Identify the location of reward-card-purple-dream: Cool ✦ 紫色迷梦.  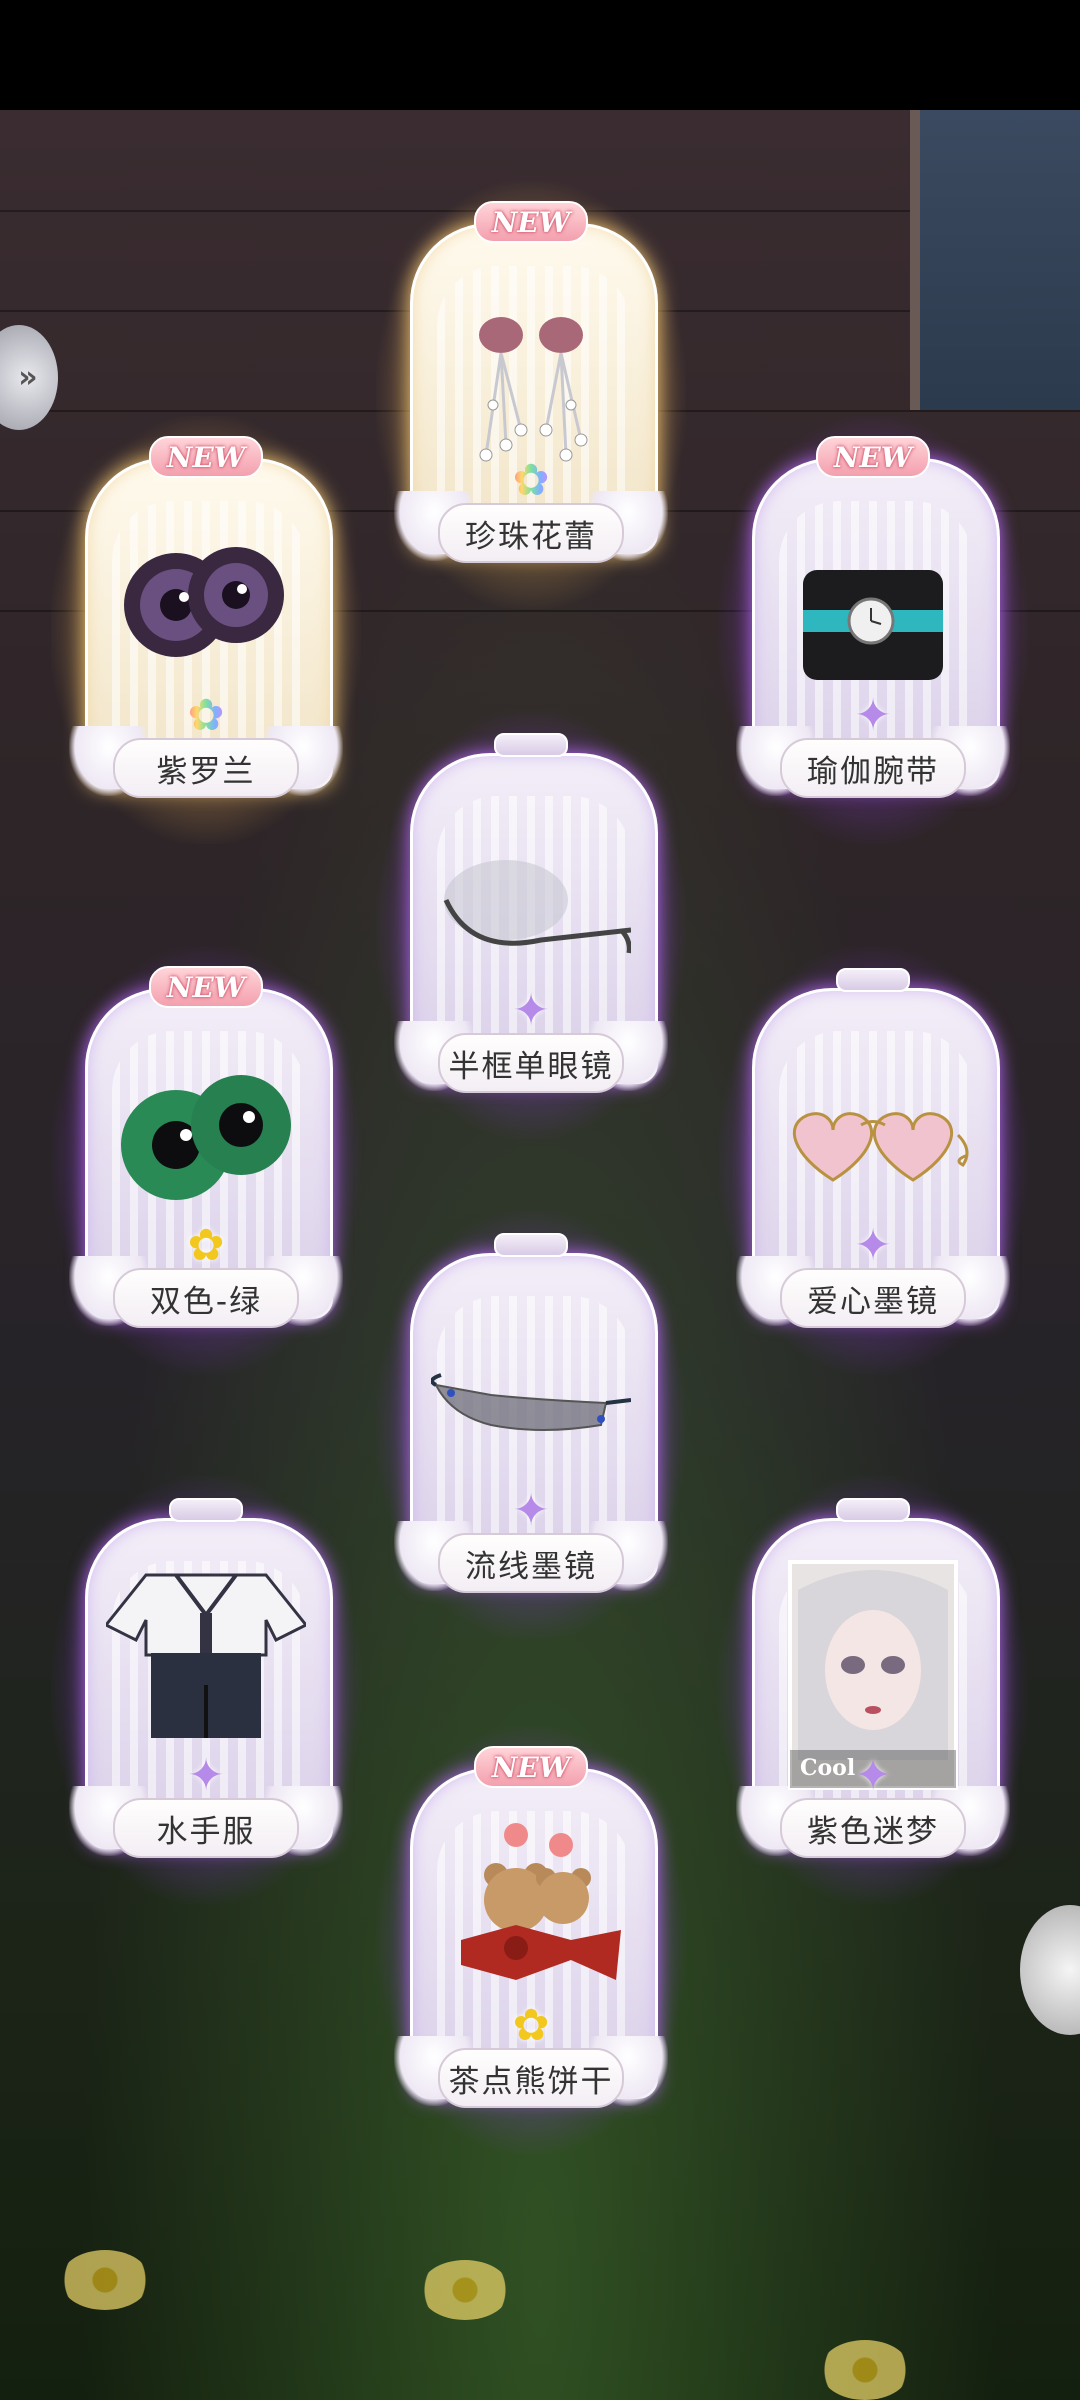
(873, 1690).